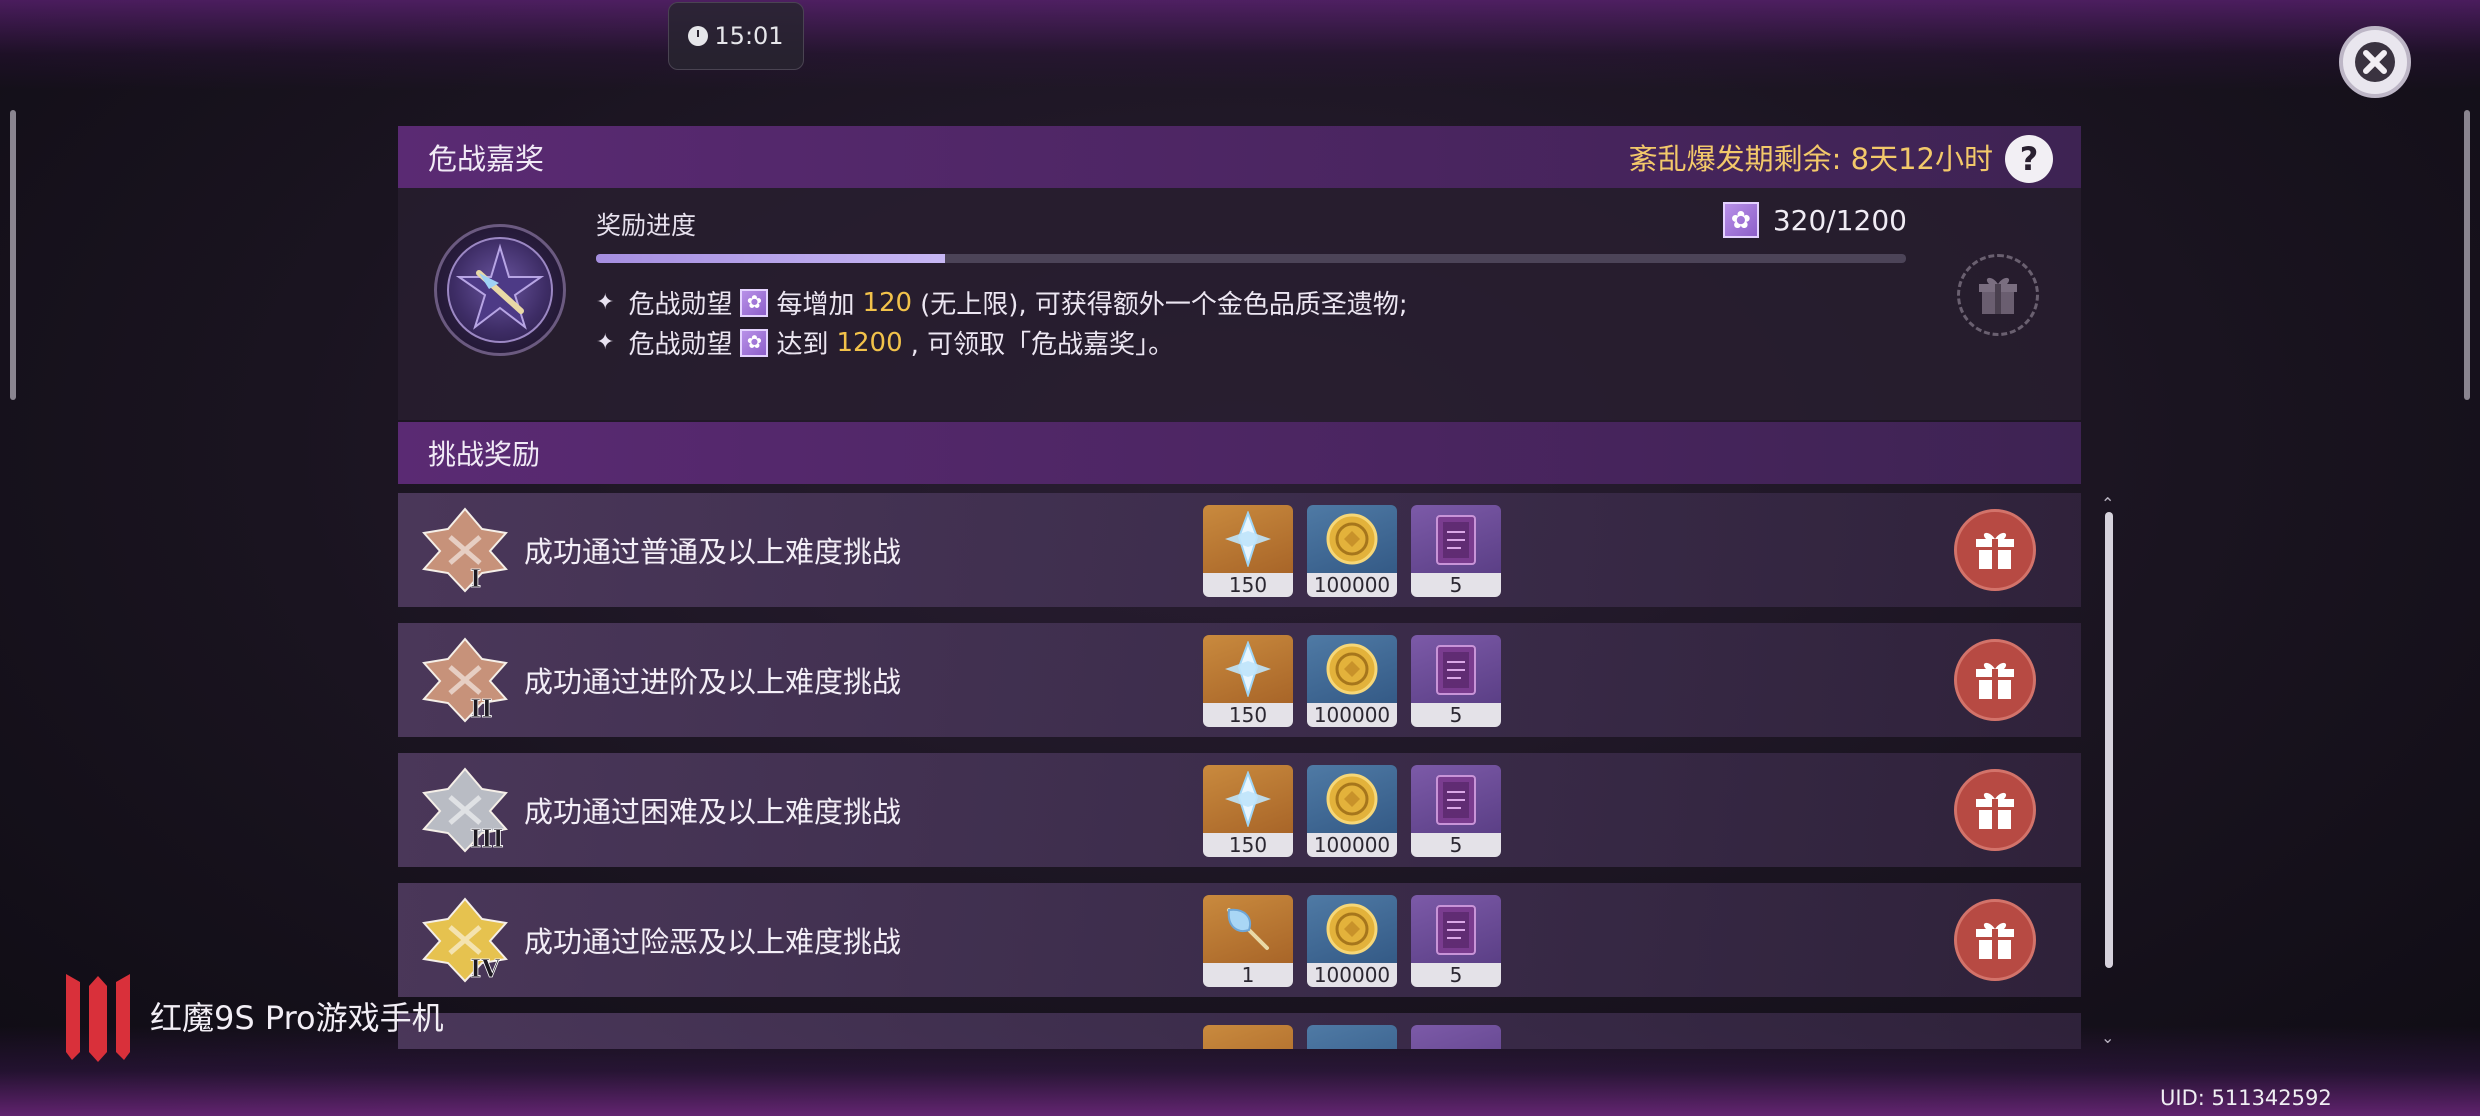 This screenshot has height=1116, width=2480. What do you see at coordinates (485, 968) in the screenshot?
I see `rank-numeral: IV` at bounding box center [485, 968].